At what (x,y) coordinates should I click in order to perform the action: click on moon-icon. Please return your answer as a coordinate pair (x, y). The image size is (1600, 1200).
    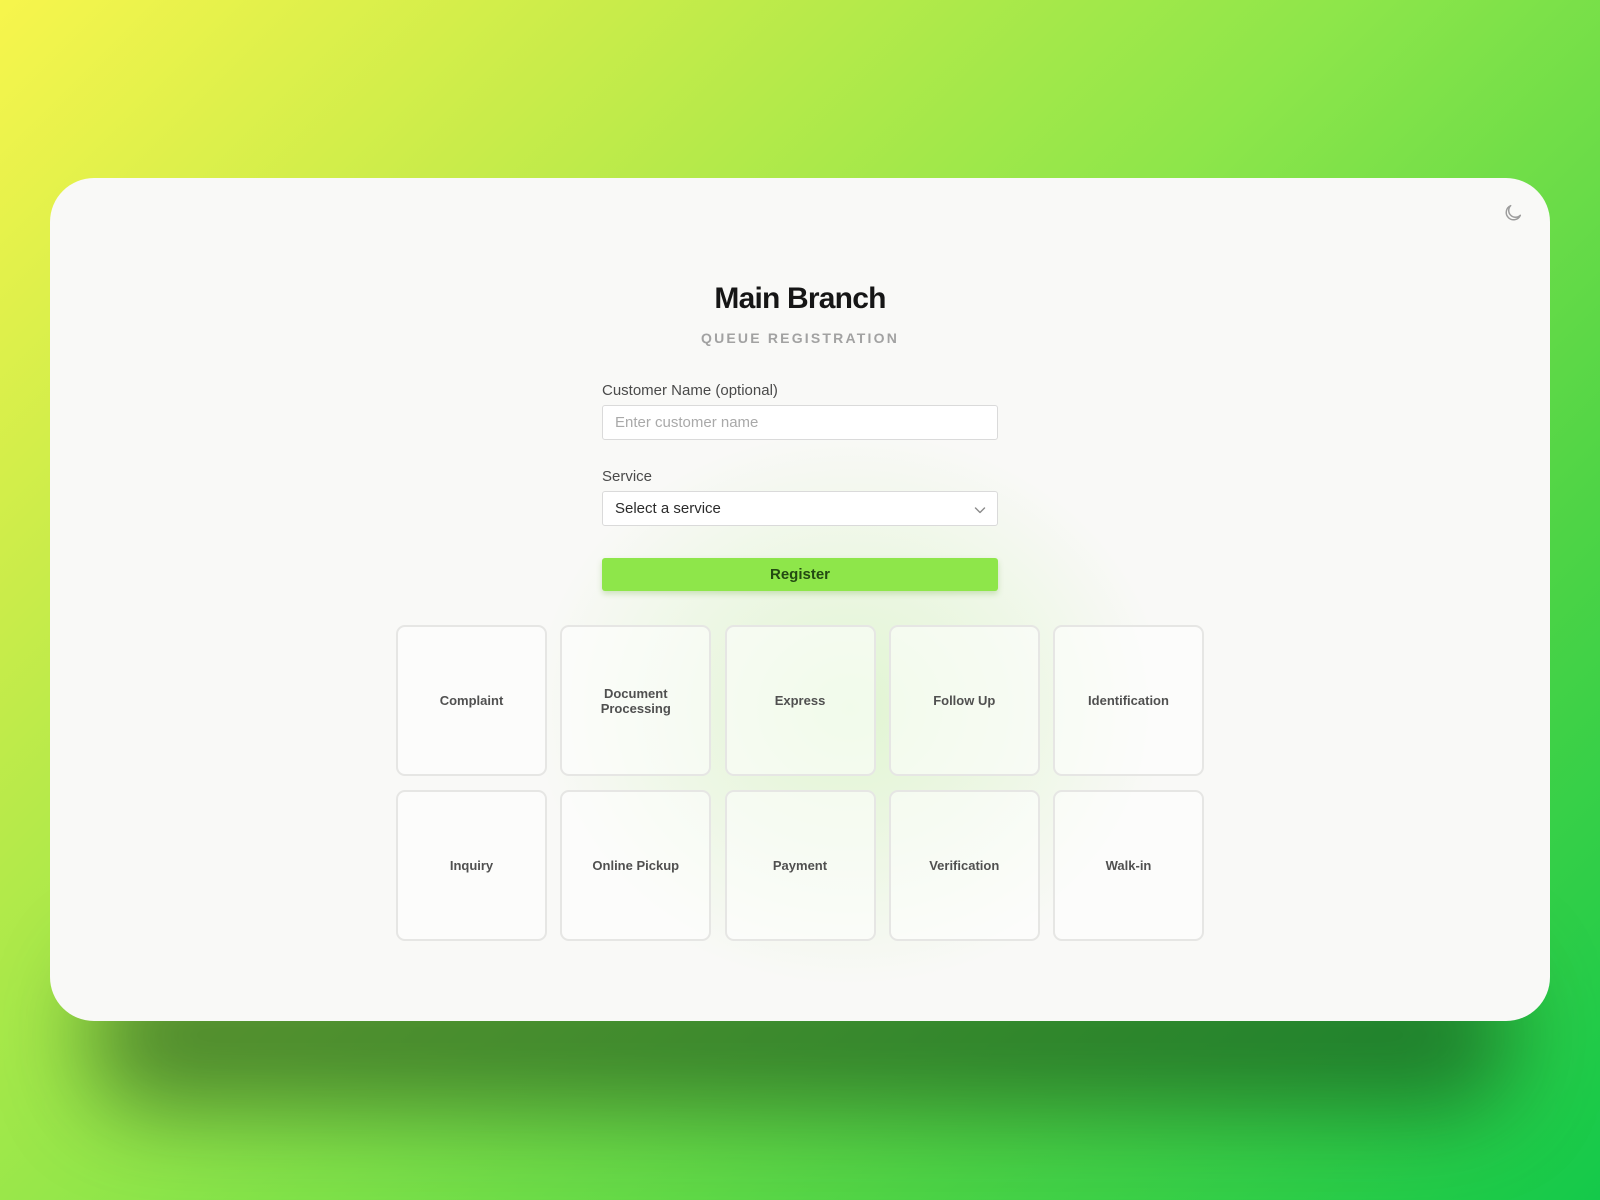
    Looking at the image, I should click on (1513, 212).